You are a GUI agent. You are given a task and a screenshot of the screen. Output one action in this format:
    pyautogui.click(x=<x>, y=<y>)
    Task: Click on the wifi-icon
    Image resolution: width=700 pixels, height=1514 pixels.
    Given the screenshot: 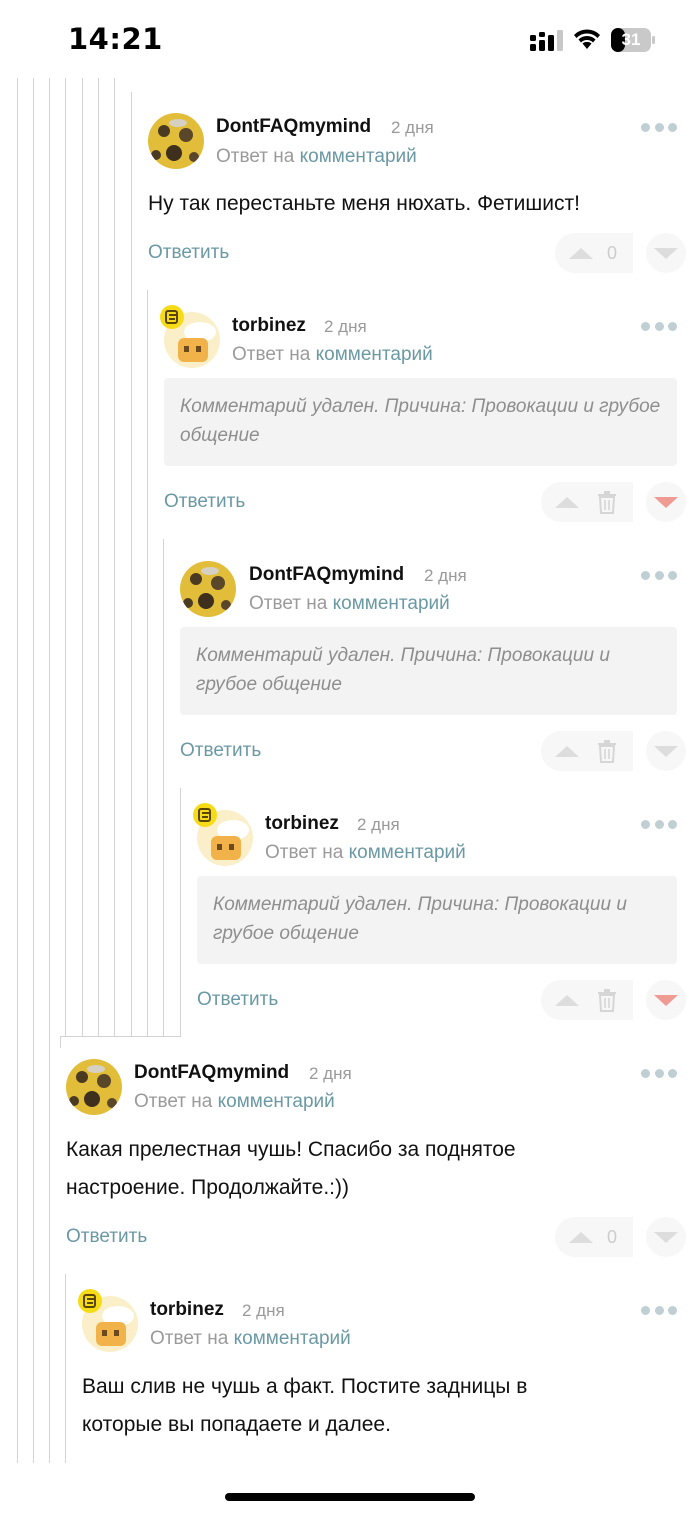 What is the action you would take?
    pyautogui.click(x=587, y=39)
    